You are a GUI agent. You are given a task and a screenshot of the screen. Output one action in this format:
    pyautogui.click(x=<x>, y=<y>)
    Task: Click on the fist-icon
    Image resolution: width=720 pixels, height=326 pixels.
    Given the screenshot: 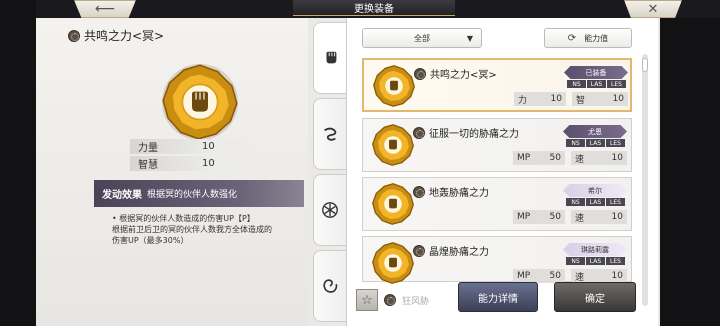 What is the action you would take?
    pyautogui.click(x=331, y=57)
    